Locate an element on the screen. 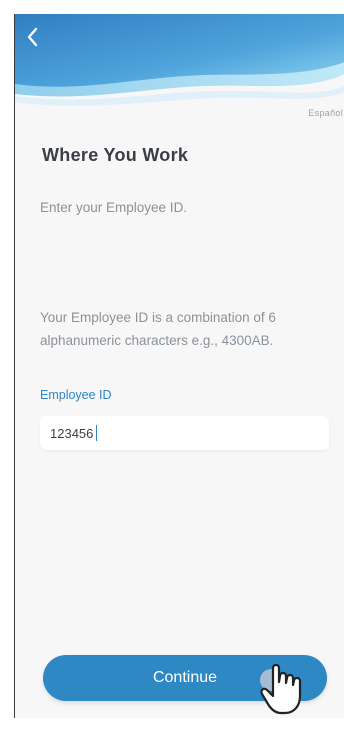  back-chevron-icon is located at coordinates (34, 37).